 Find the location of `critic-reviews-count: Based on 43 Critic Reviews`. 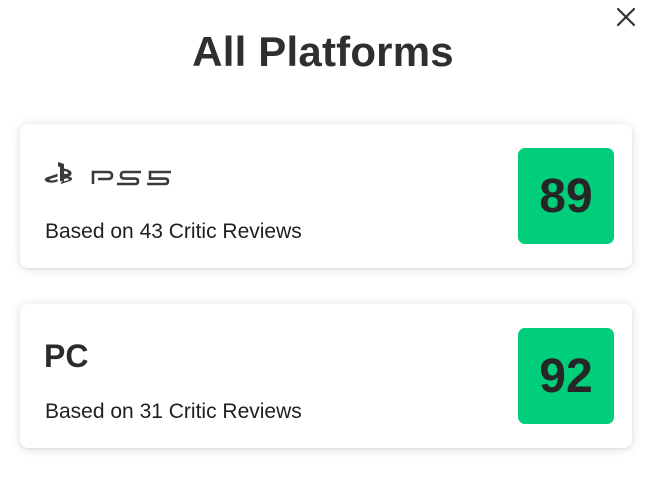

critic-reviews-count: Based on 43 Critic Reviews is located at coordinates (173, 231).